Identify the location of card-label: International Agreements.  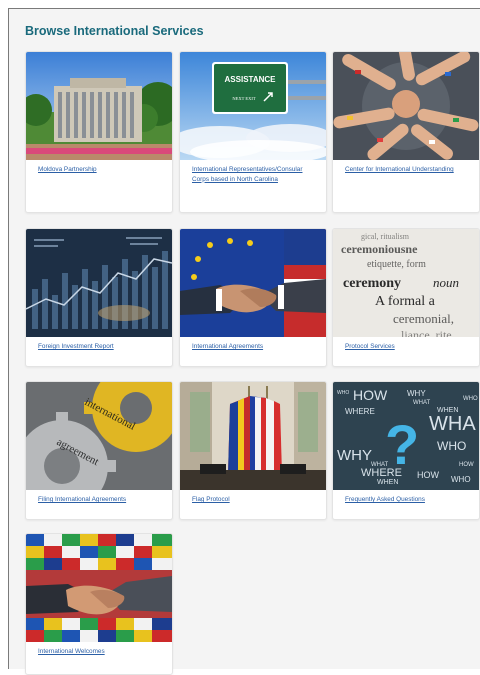
(255, 347).